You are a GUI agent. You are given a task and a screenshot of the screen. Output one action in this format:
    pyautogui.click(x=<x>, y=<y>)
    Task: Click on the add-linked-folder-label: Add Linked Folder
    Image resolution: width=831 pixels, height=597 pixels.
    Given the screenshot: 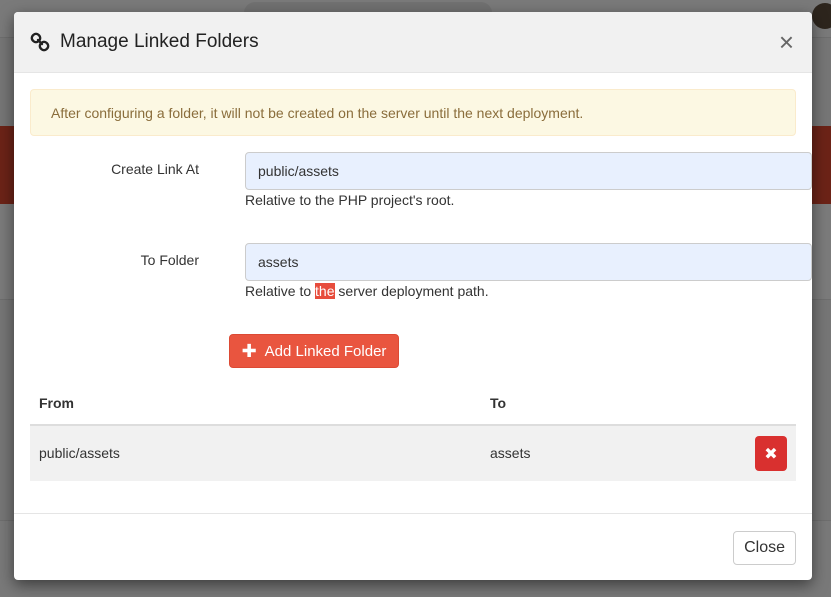 What is the action you would take?
    pyautogui.click(x=325, y=351)
    